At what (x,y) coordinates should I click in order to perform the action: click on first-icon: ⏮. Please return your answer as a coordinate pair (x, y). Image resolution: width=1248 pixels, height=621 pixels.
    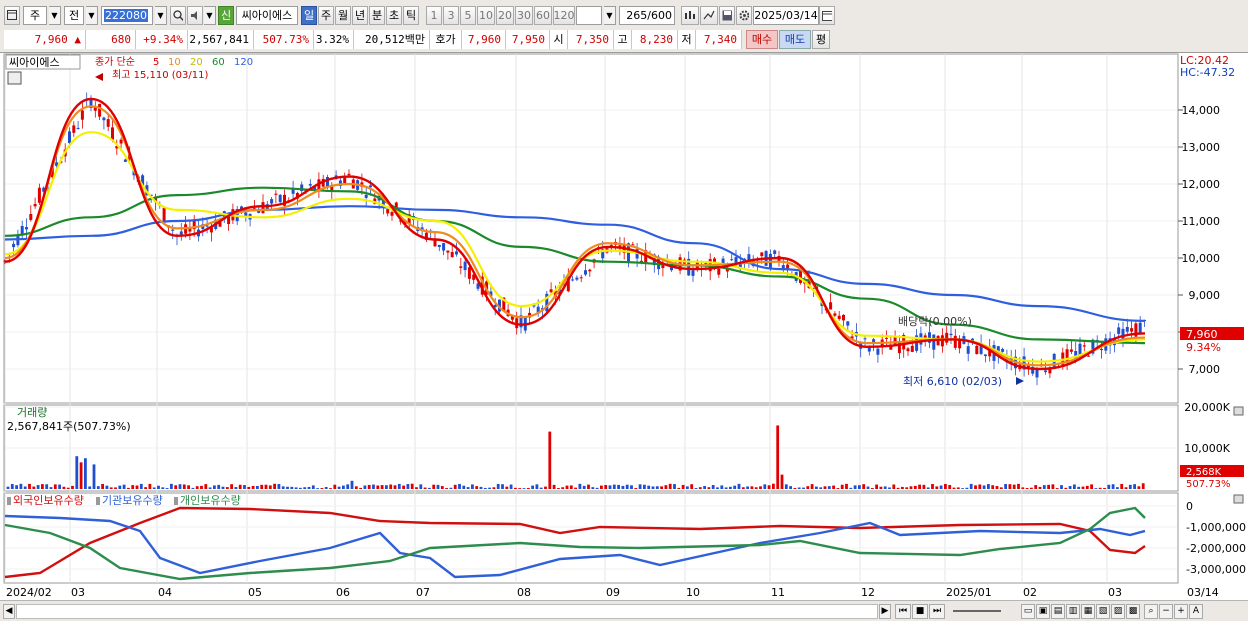
    Looking at the image, I should click on (903, 611).